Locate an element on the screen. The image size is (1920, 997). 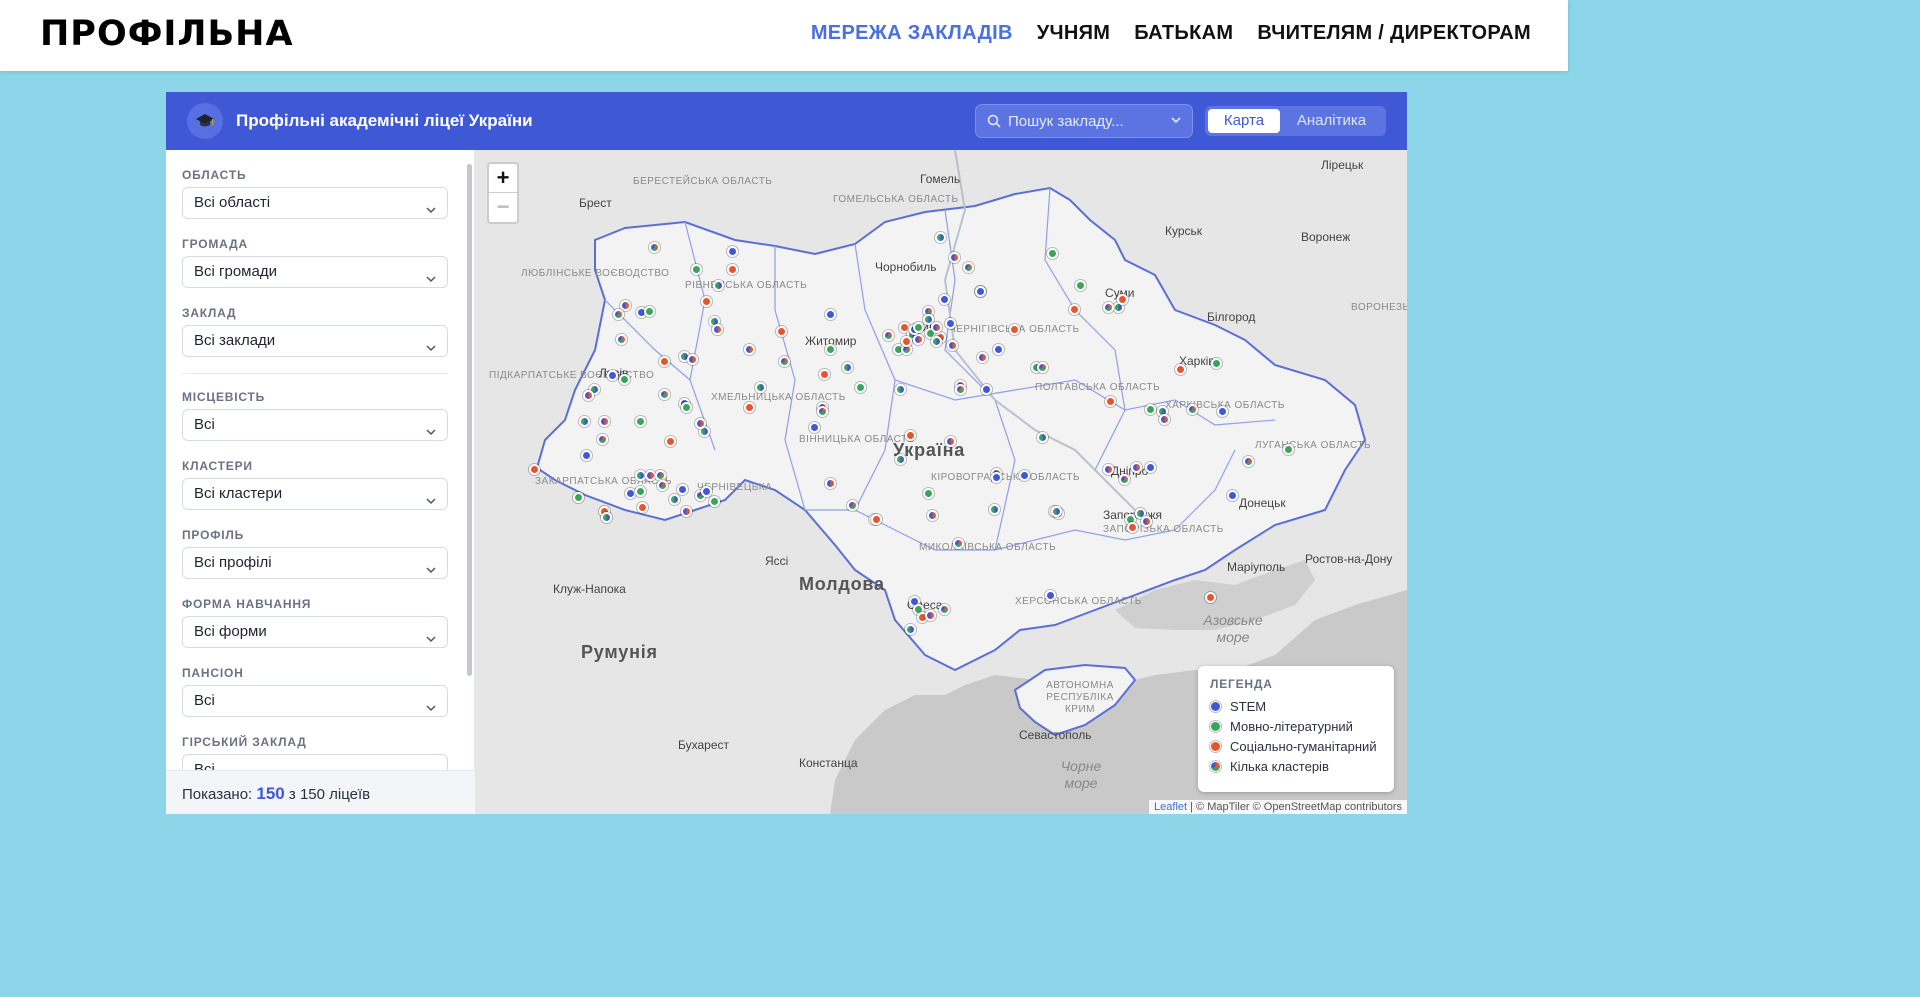
filter-boarding-select: Всі is located at coordinates (315, 701).